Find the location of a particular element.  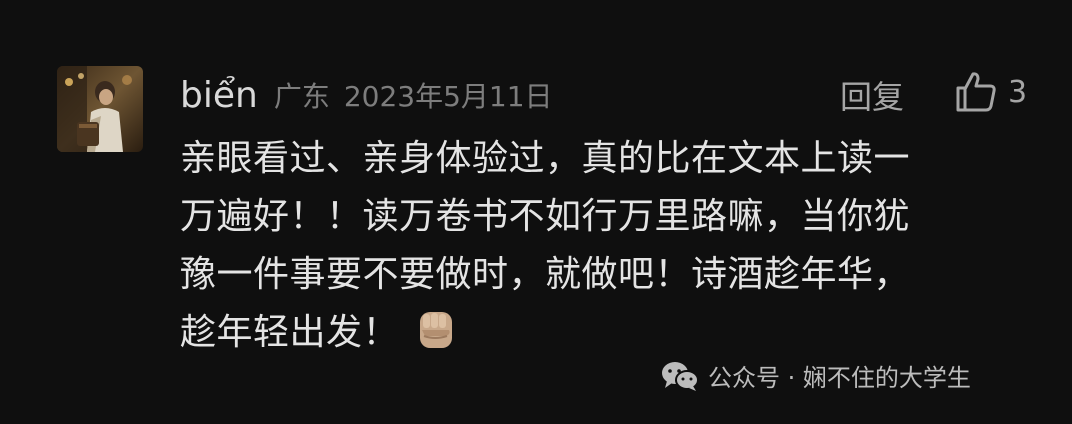

avatar is located at coordinates (100, 109).